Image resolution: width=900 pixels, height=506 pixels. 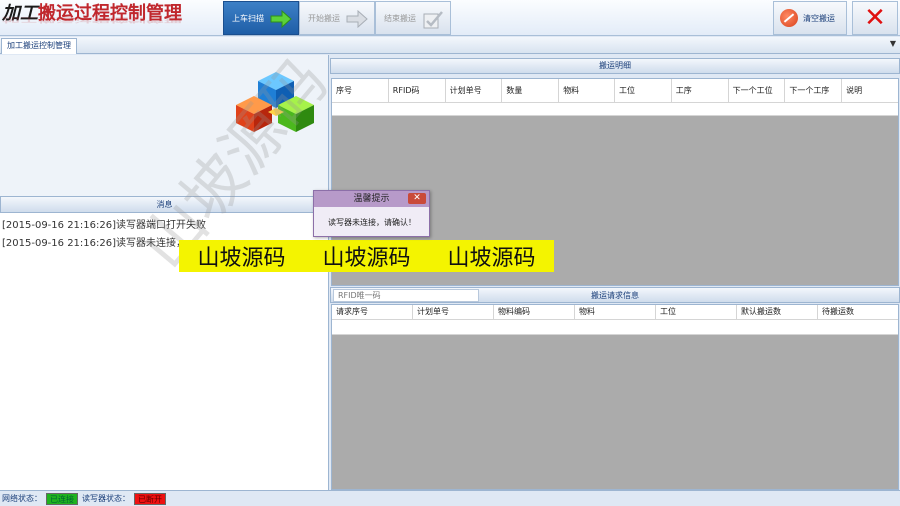 What do you see at coordinates (870, 90) in the screenshot?
I see `column-header: 说明` at bounding box center [870, 90].